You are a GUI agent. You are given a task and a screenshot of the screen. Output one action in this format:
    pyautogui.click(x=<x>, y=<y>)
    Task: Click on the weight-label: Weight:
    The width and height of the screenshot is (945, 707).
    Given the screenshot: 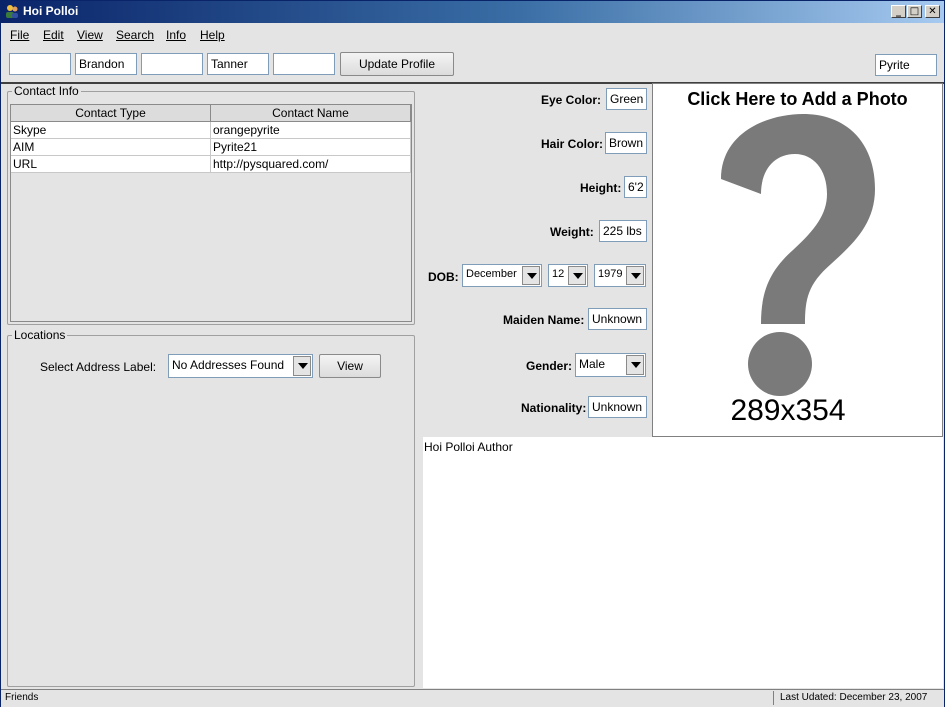 What is the action you would take?
    pyautogui.click(x=572, y=232)
    